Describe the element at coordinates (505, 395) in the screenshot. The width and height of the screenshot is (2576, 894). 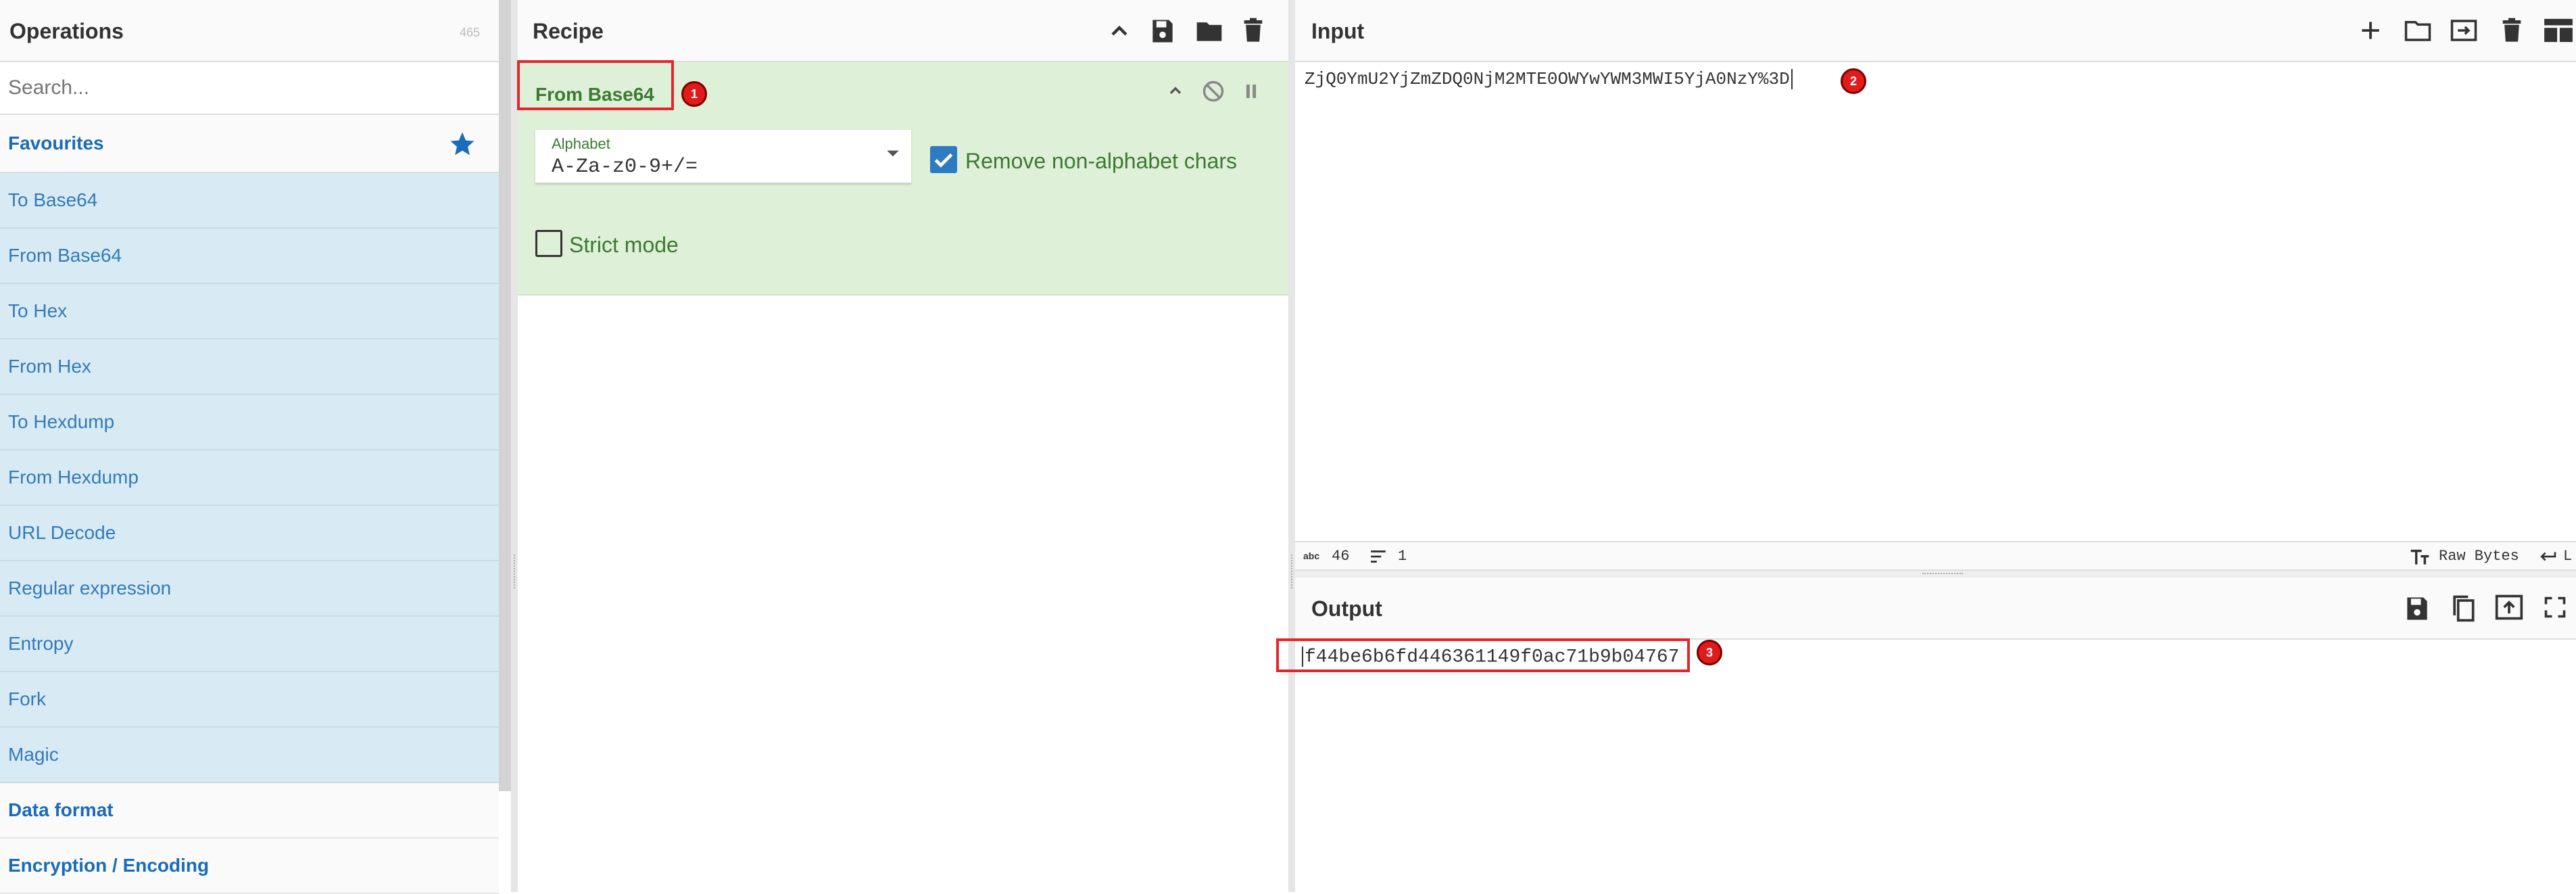
I see `operations-scrollbar` at that location.